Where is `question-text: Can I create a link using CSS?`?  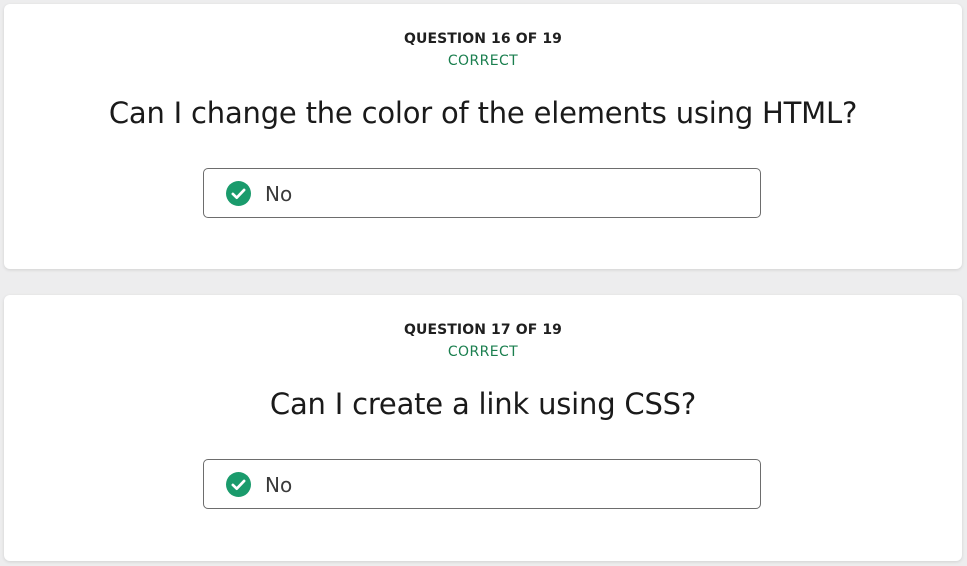 question-text: Can I create a link using CSS? is located at coordinates (483, 404).